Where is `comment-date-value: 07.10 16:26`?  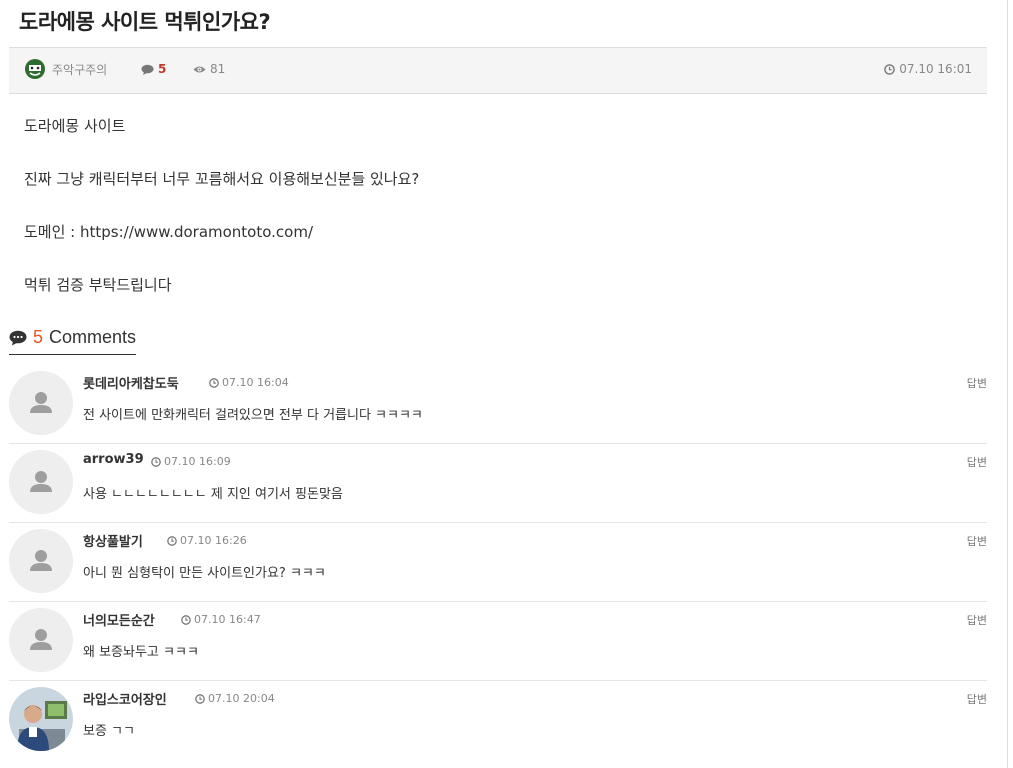 comment-date-value: 07.10 16:26 is located at coordinates (213, 540).